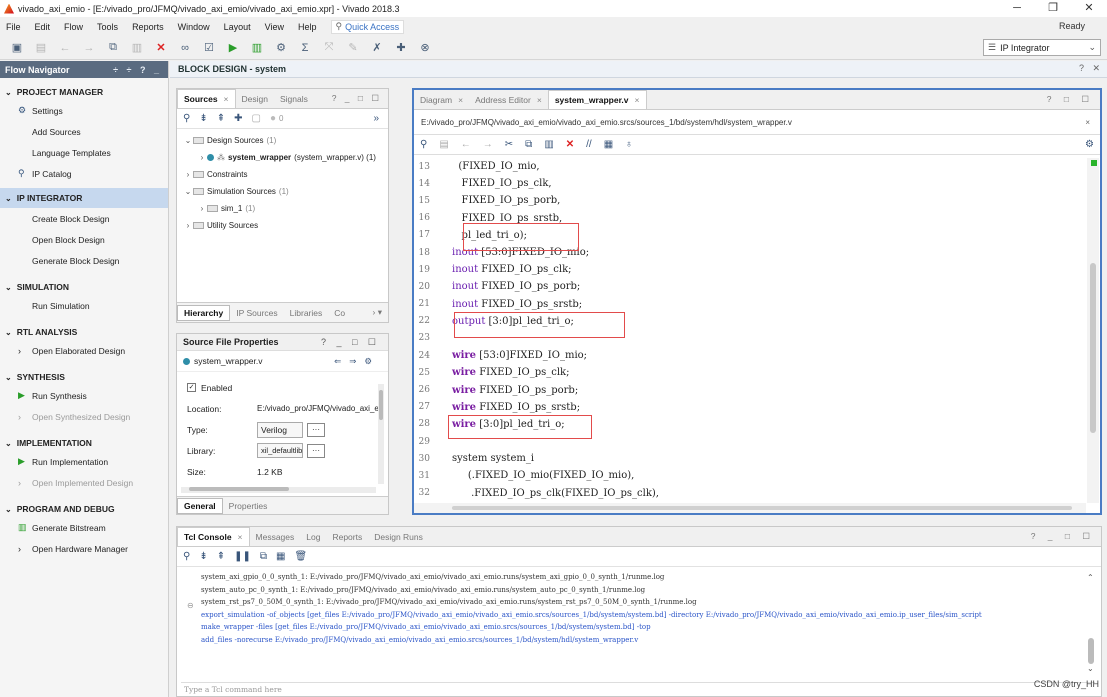 This screenshot has height=697, width=1107. I want to click on nav-generate-block-design: Generate Block Design, so click(84, 260).